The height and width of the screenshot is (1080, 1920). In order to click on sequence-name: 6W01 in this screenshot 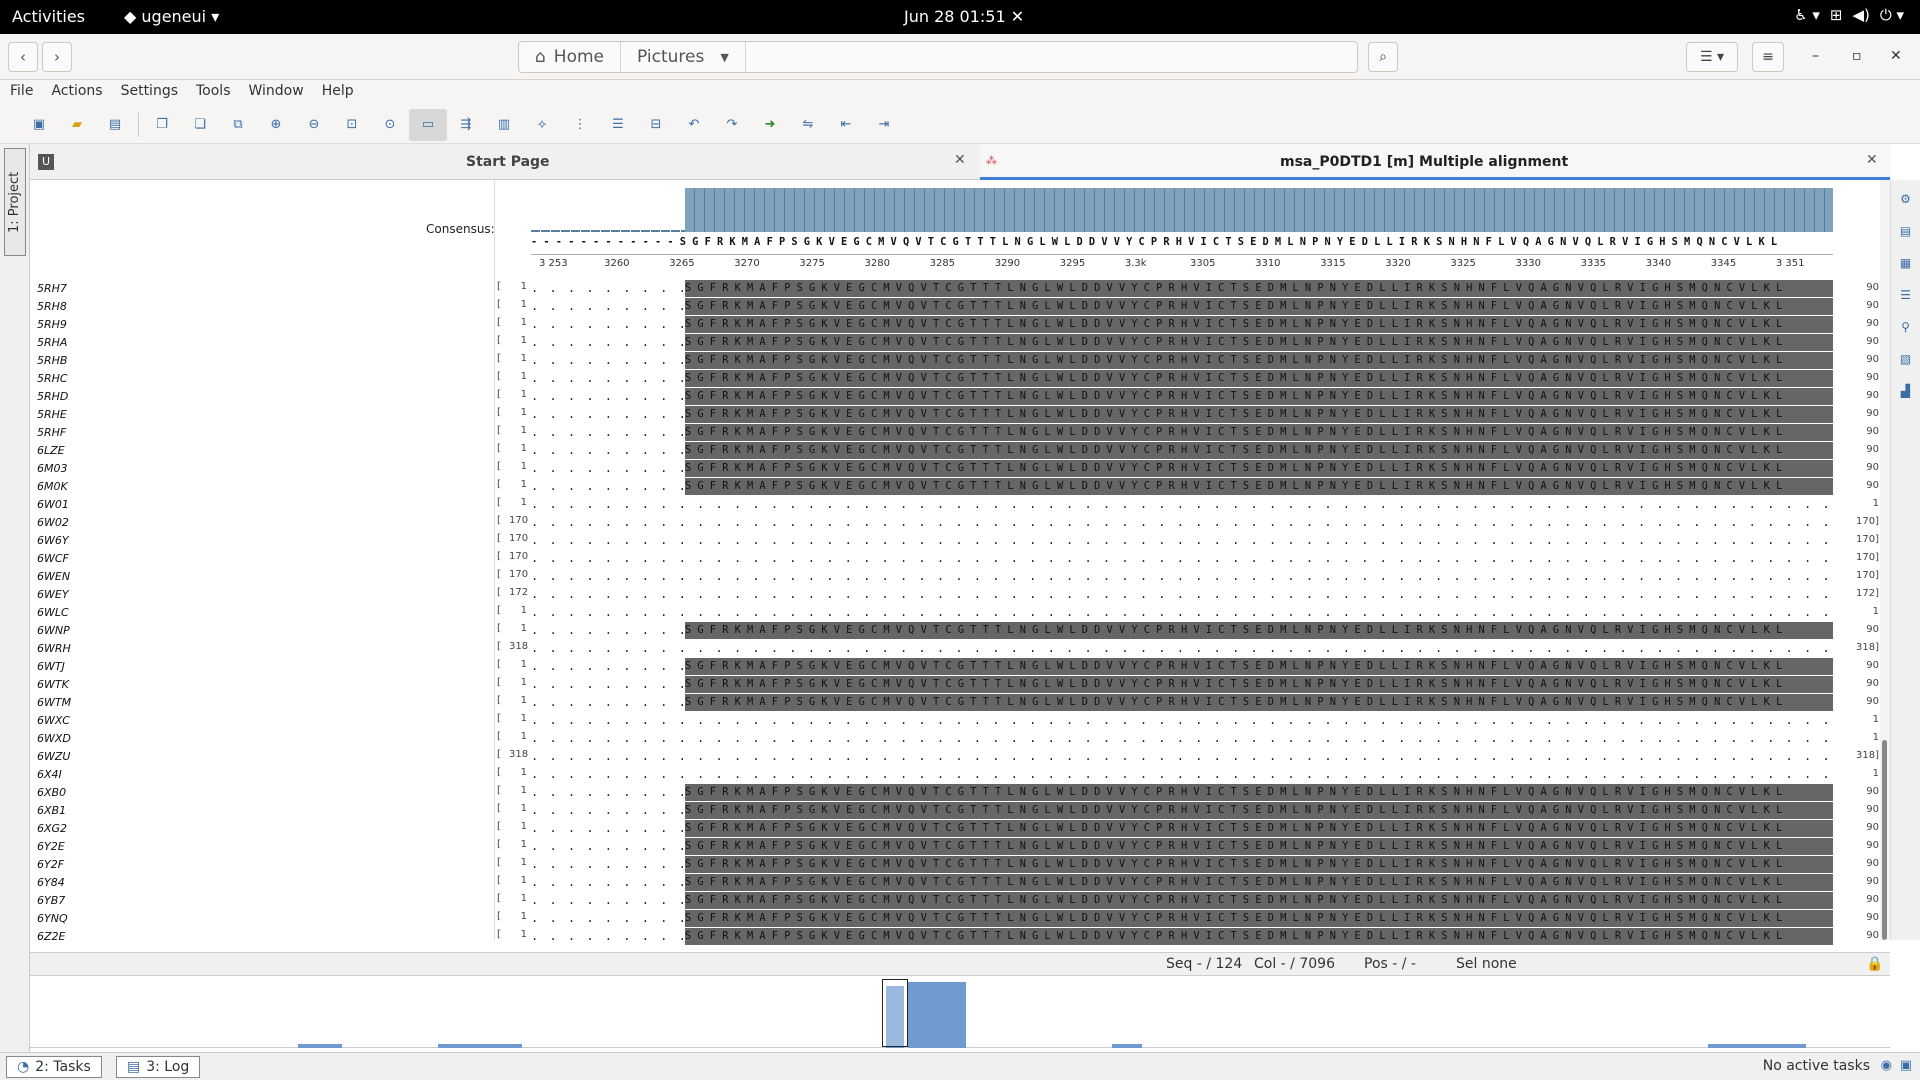, I will do `click(53, 505)`.